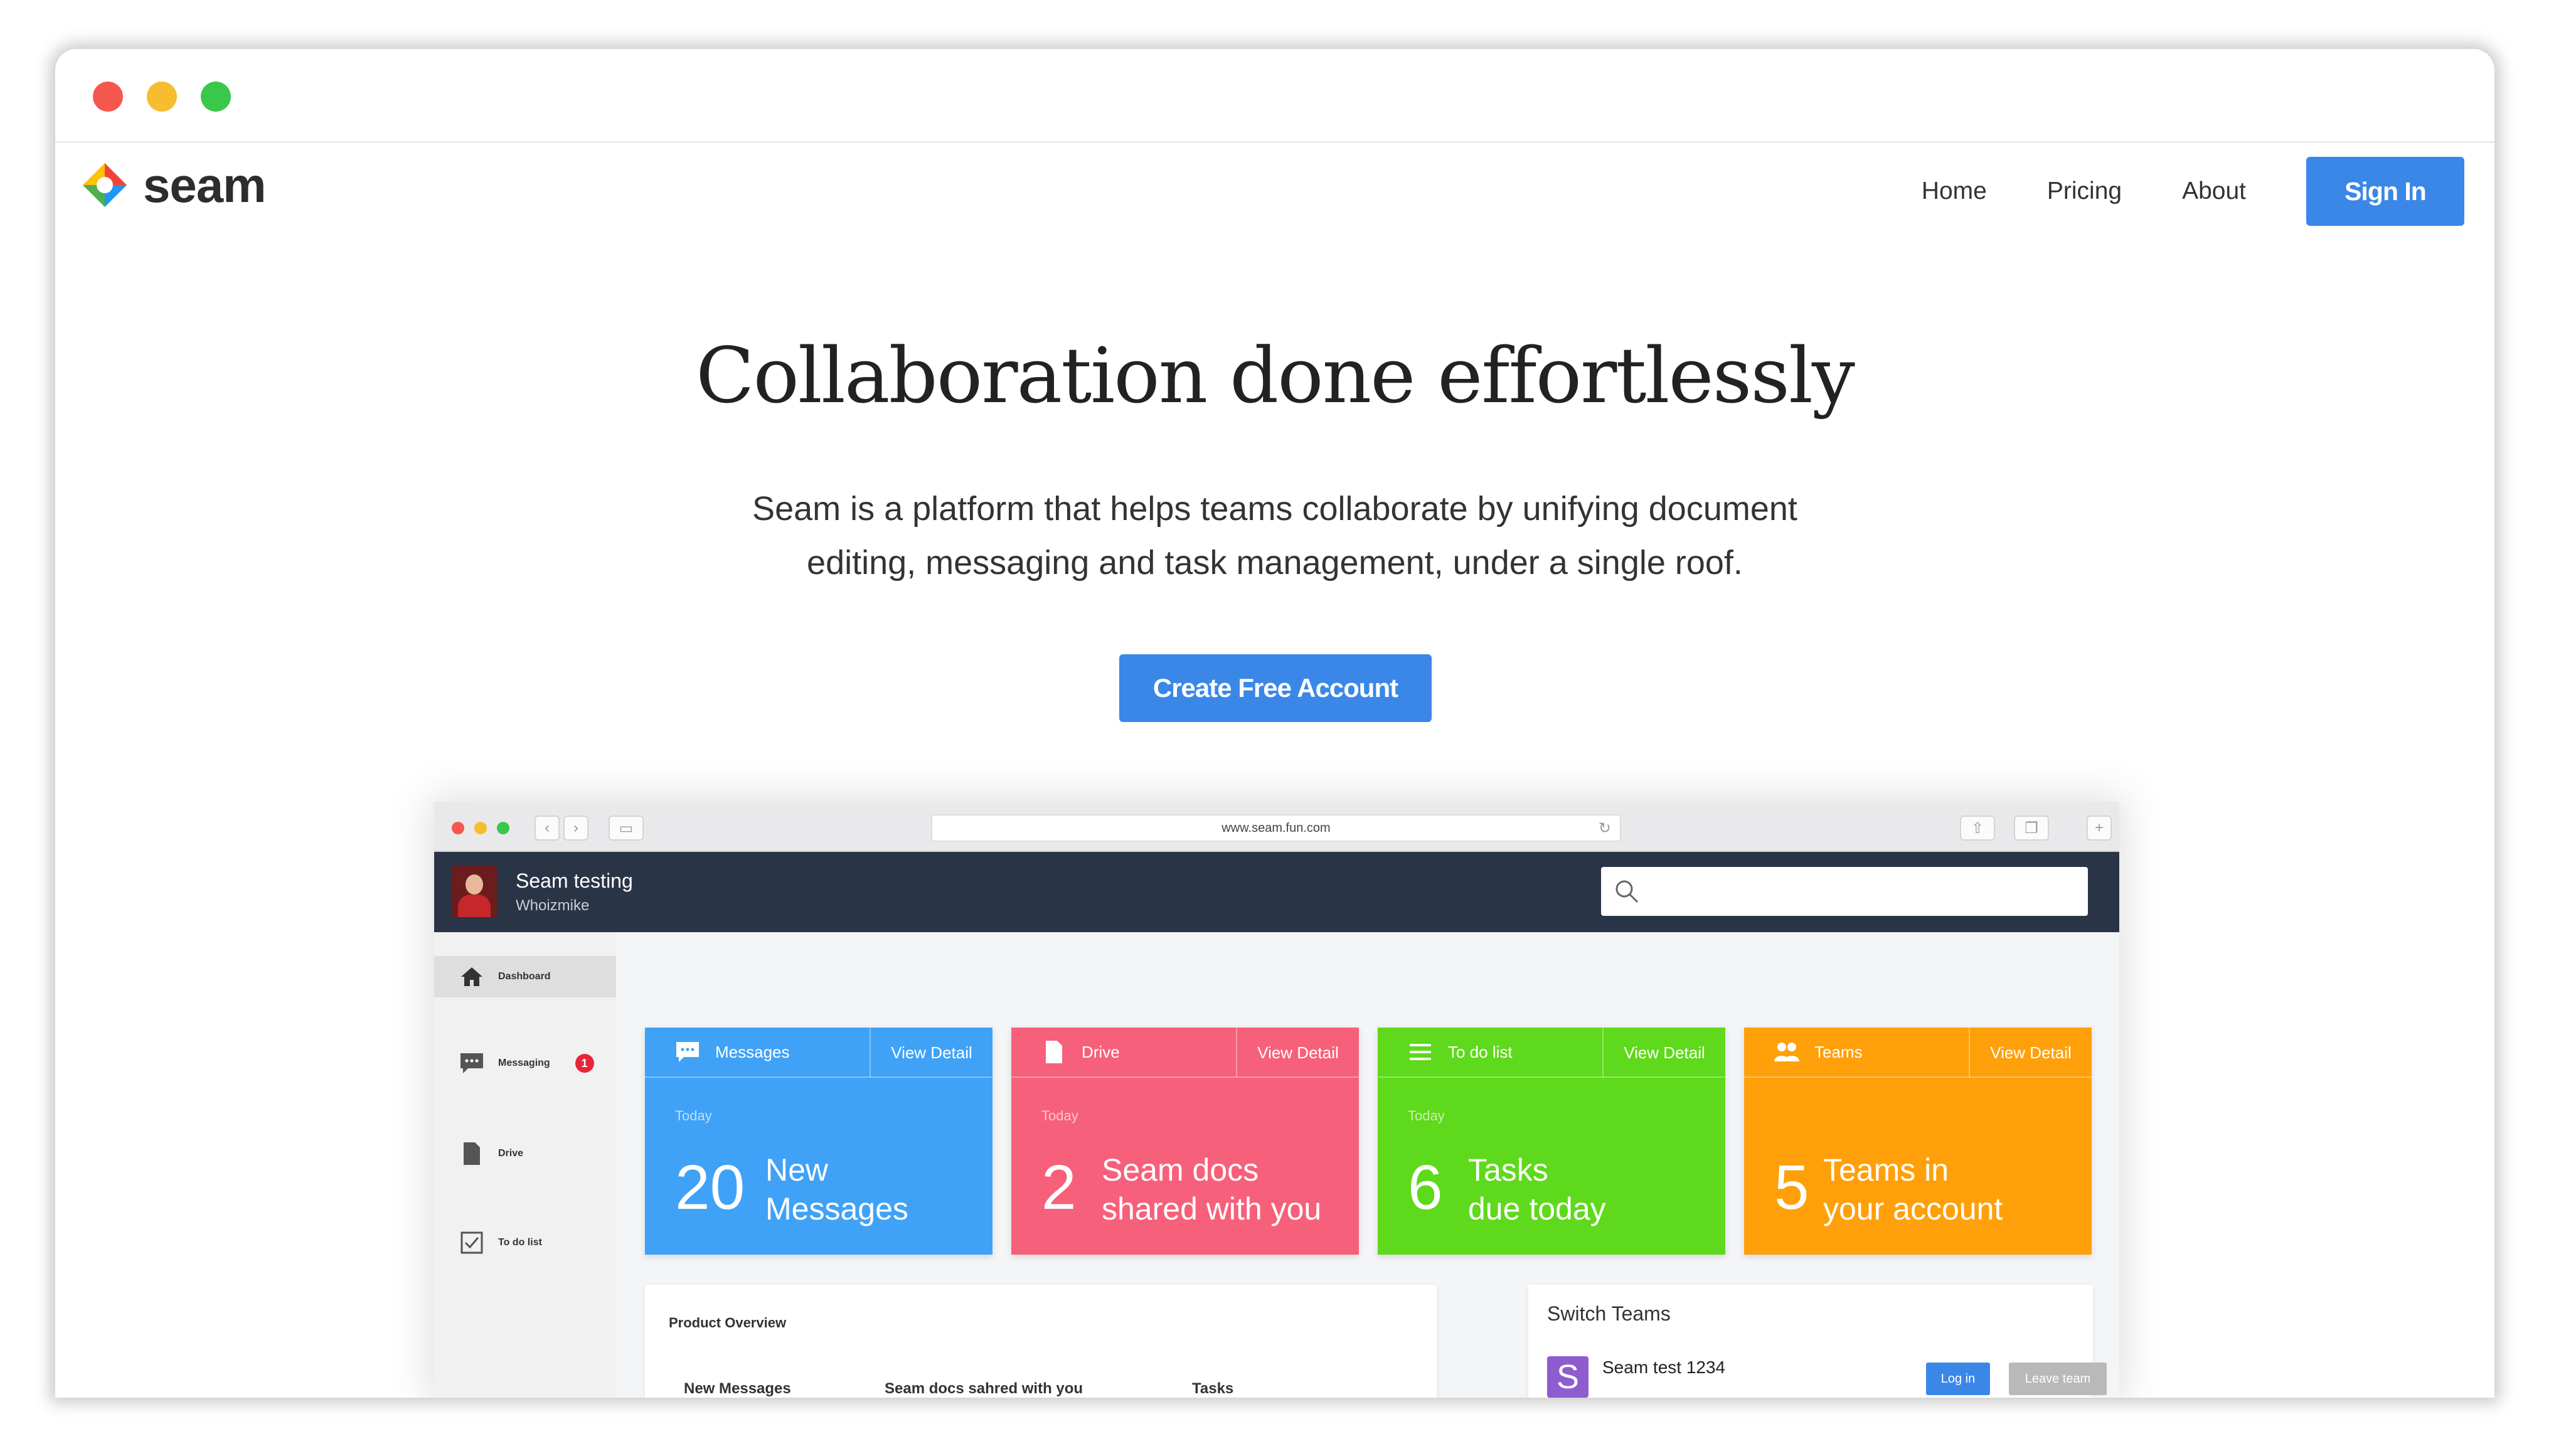  I want to click on preview-browser-bar: ‹ › ▭ www.seam.fun.com ↻ ⇧ ❐ +, so click(1276, 827).